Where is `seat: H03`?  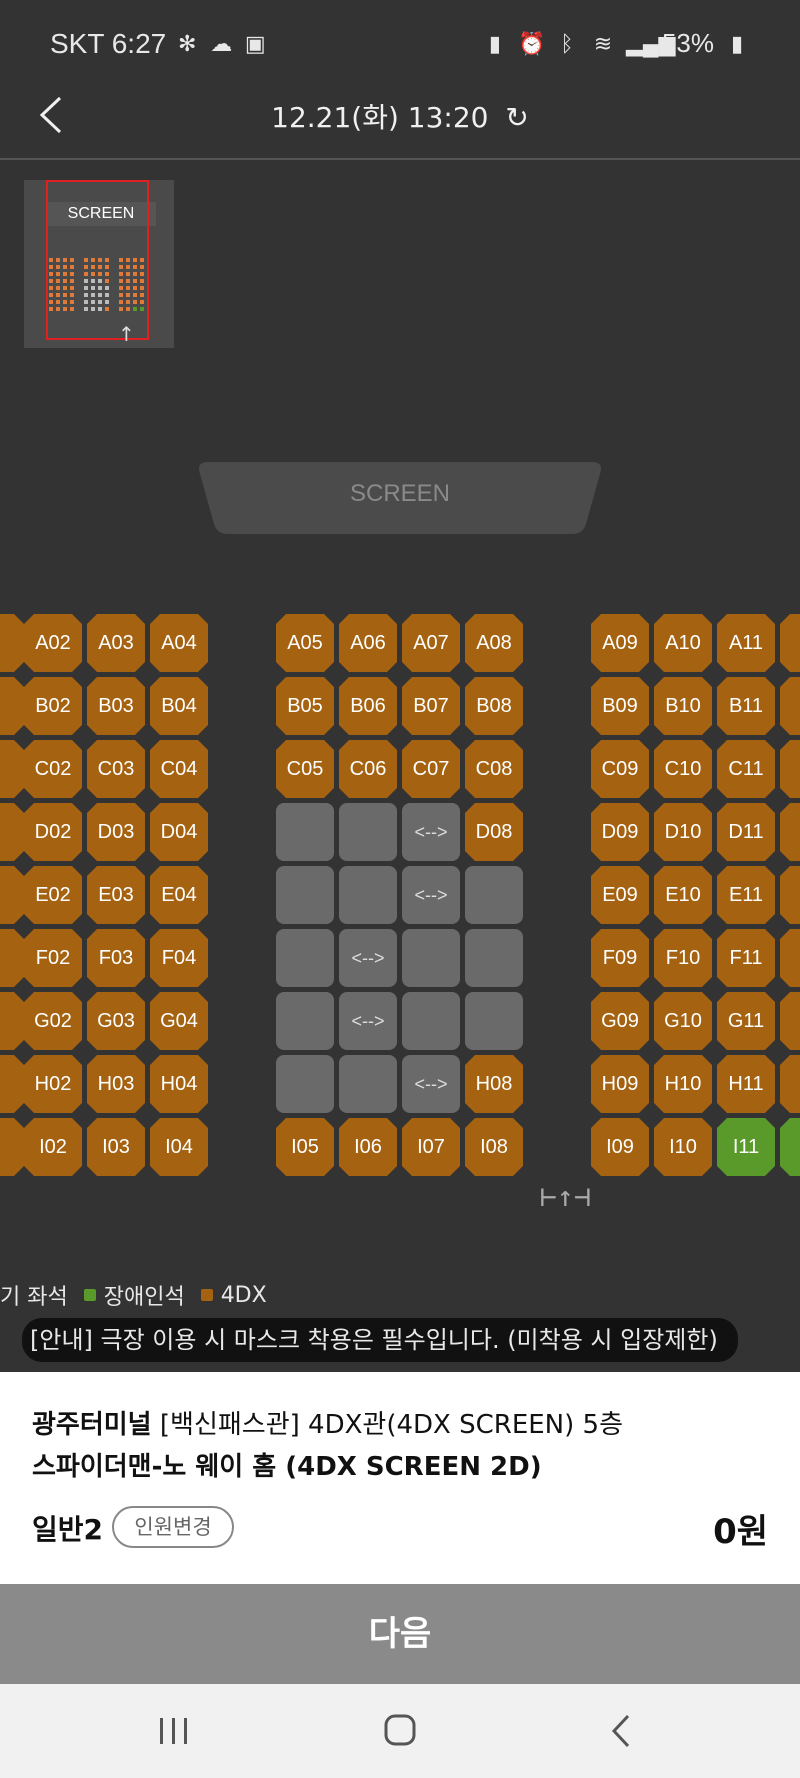 seat: H03 is located at coordinates (116, 1084).